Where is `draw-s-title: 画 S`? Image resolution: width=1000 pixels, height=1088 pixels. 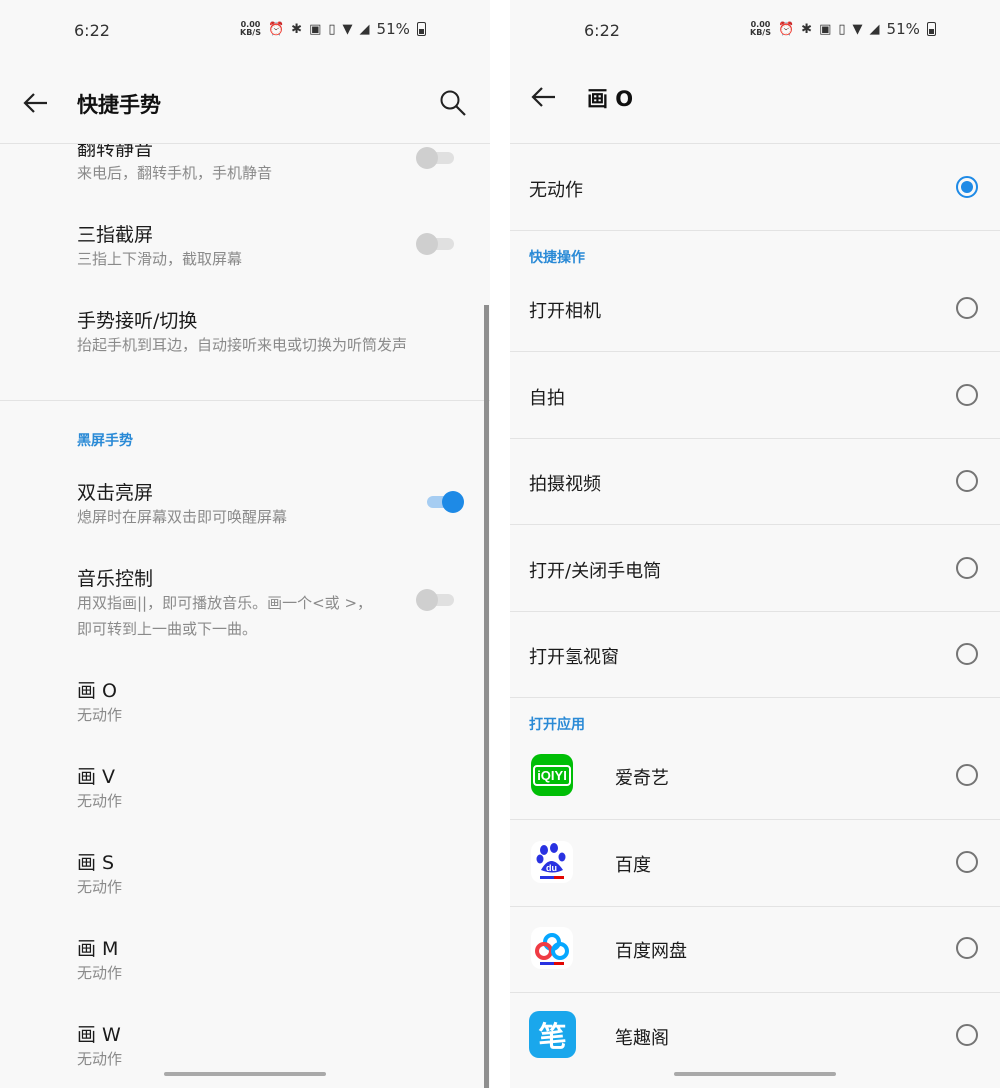 draw-s-title: 画 S is located at coordinates (95, 861).